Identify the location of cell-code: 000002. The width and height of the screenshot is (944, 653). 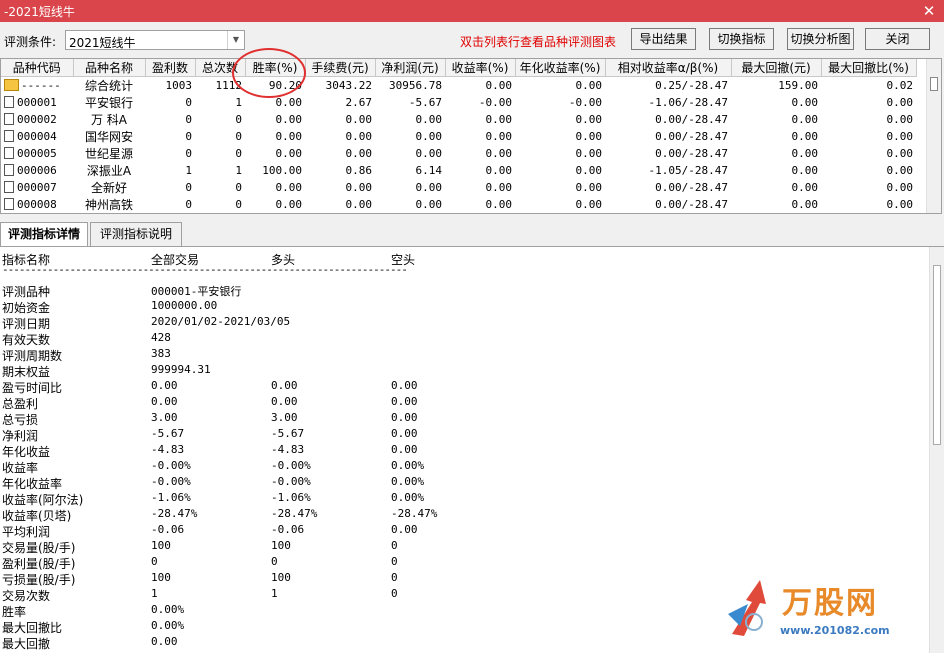
(37, 119).